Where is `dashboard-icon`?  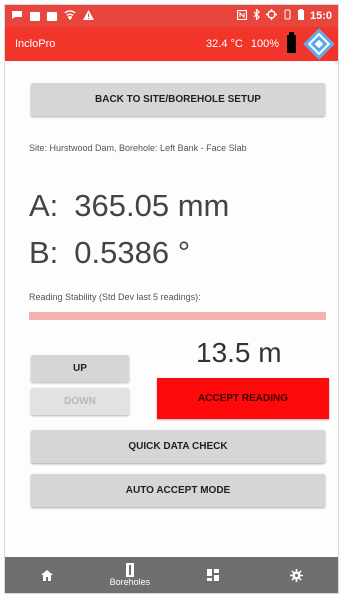 dashboard-icon is located at coordinates (213, 575).